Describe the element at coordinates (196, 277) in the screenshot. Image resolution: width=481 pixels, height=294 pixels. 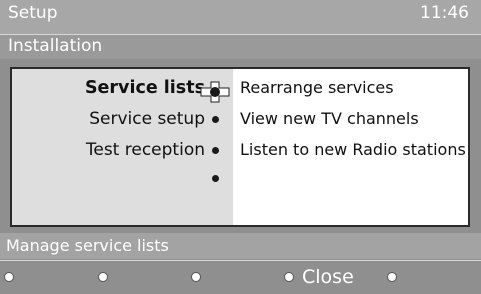
I see `yellow-key-icon` at that location.